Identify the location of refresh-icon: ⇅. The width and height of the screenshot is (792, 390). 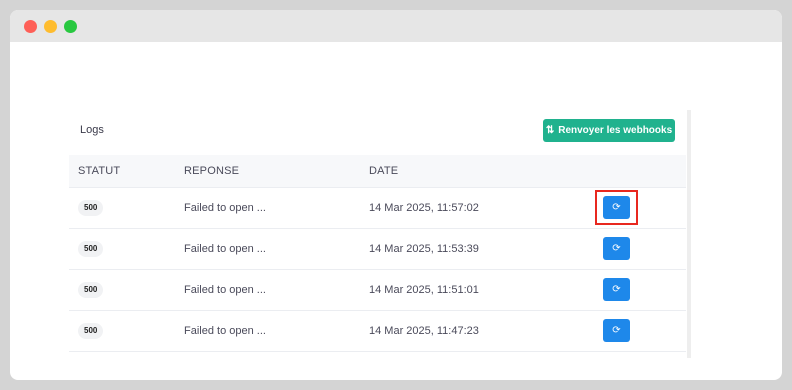
(550, 130).